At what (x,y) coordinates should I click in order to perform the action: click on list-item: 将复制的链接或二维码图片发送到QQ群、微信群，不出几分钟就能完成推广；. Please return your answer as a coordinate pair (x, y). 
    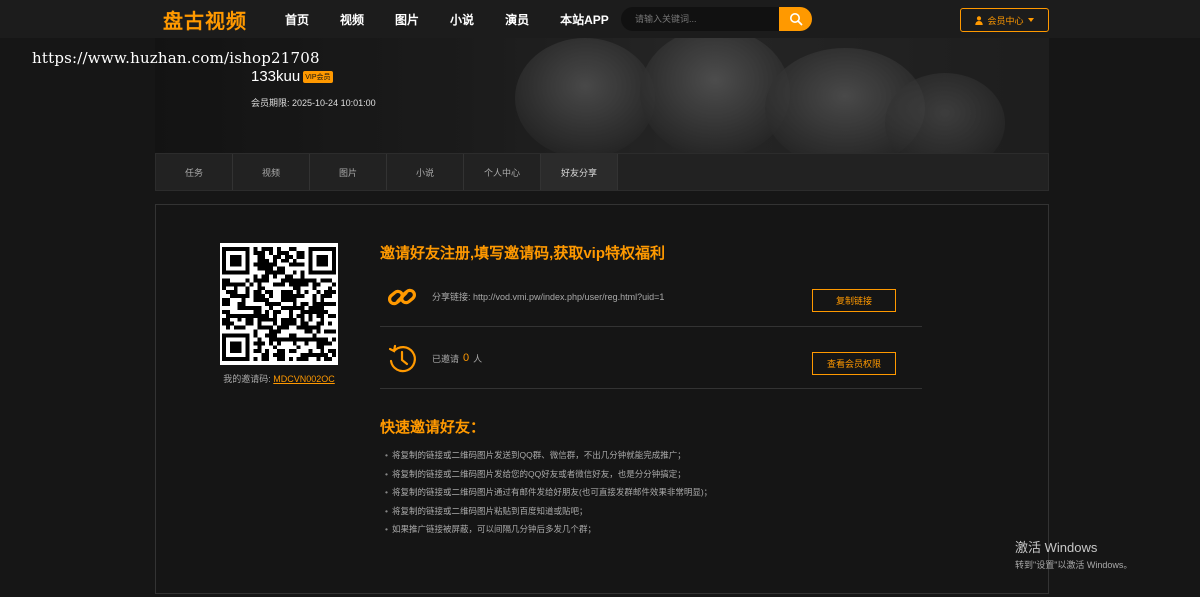
    Looking at the image, I should click on (548, 455).